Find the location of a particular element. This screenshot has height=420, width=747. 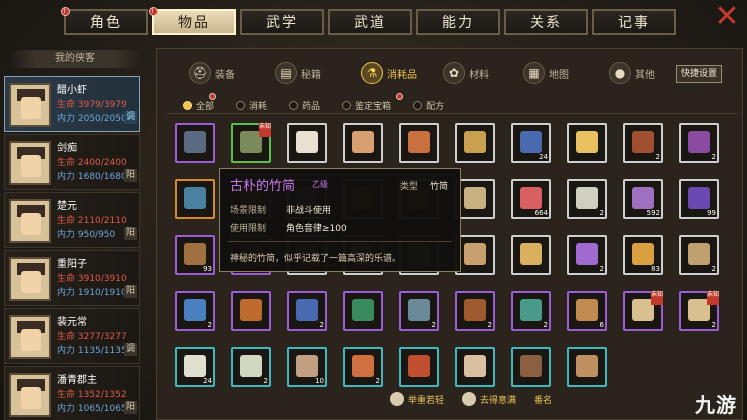

status-item-2: 番名 is located at coordinates (543, 399).